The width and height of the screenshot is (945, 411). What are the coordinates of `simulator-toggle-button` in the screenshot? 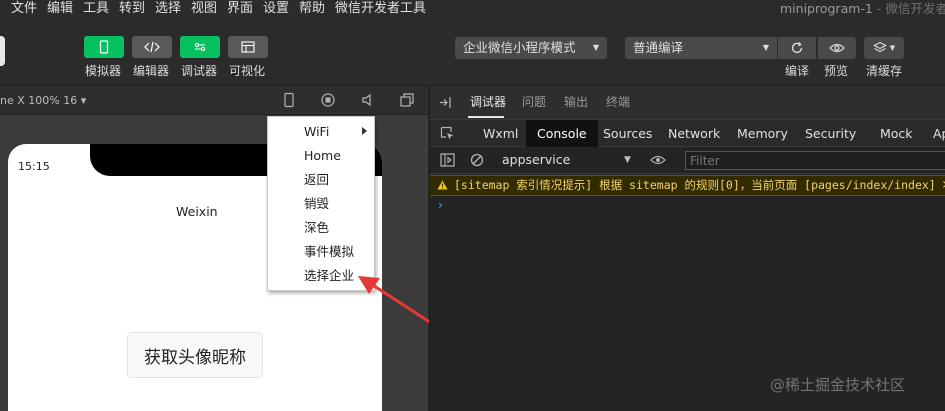 It's located at (104, 47).